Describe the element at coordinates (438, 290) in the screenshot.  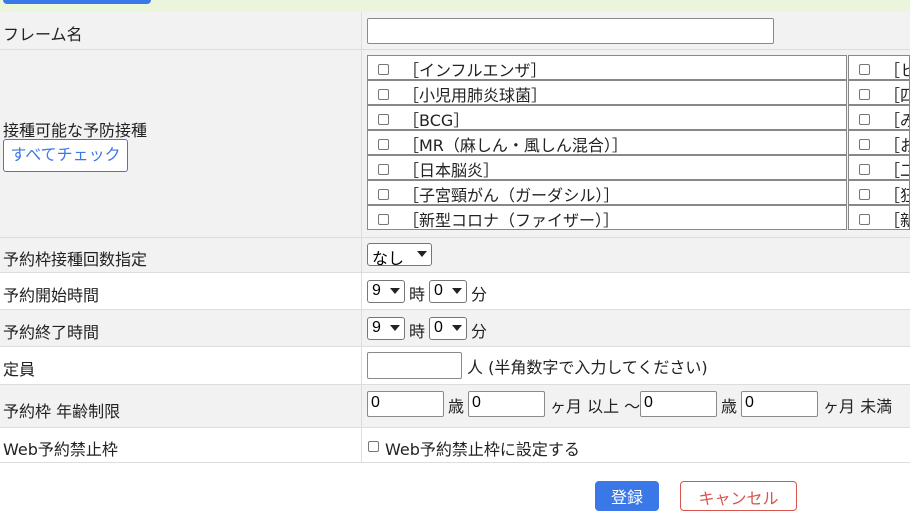
I see `start-minute-value: 0` at that location.